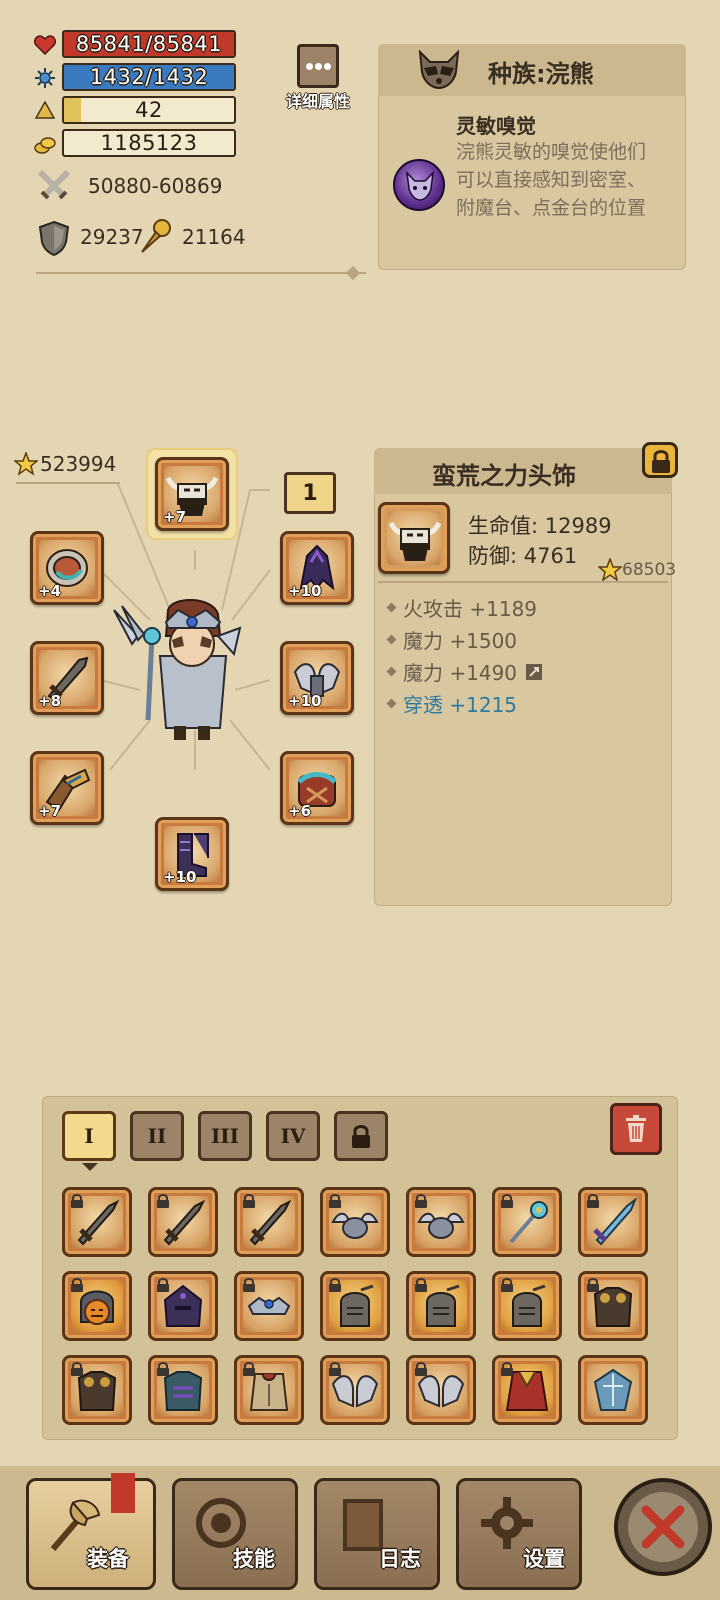 This screenshot has width=720, height=1600. Describe the element at coordinates (293, 1136) in the screenshot. I see `inventory-tab-4: IV` at that location.